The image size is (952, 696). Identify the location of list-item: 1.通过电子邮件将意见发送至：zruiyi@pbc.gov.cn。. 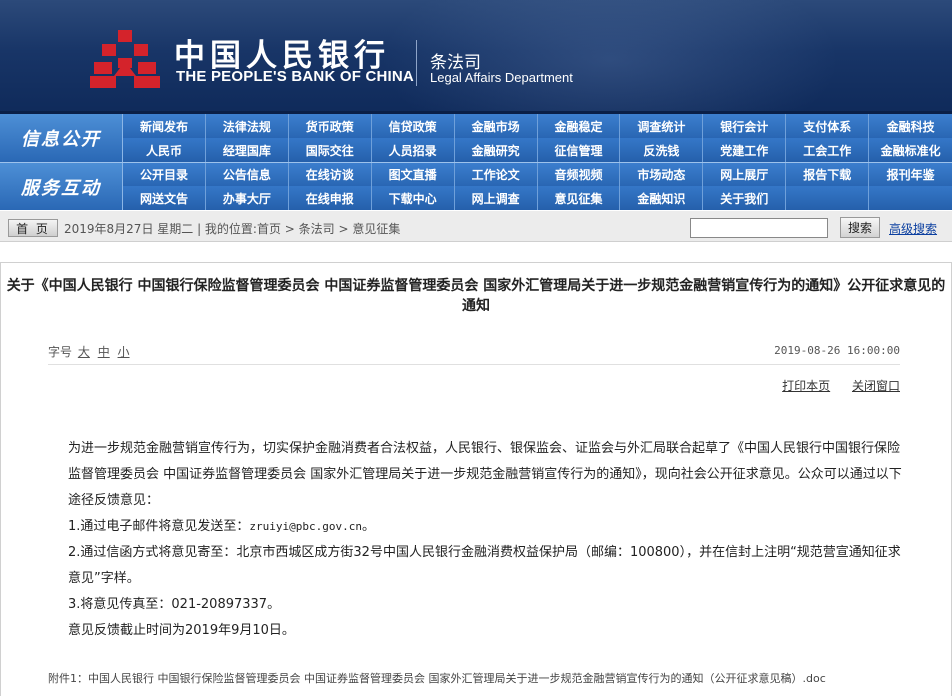
(476, 527).